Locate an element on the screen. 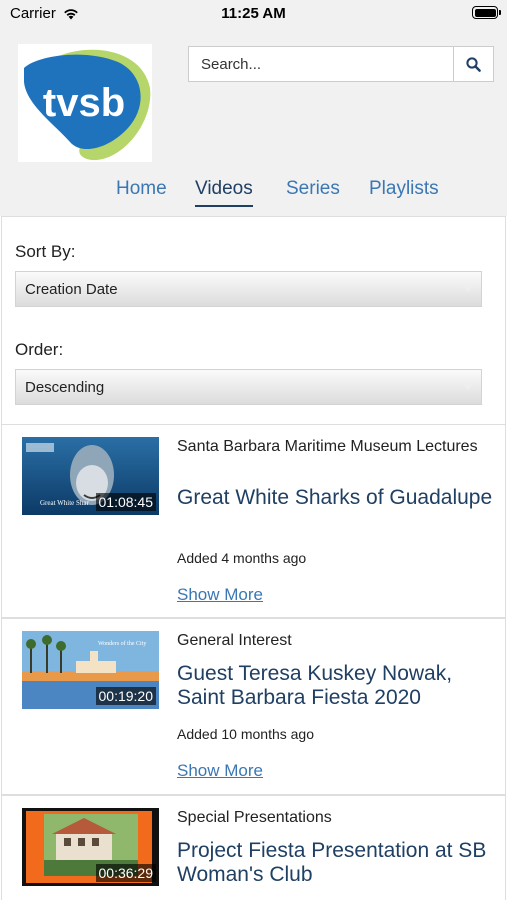 The height and width of the screenshot is (900, 507). video-thumbnail: Great White Shar 01:08:45 is located at coordinates (90, 476).